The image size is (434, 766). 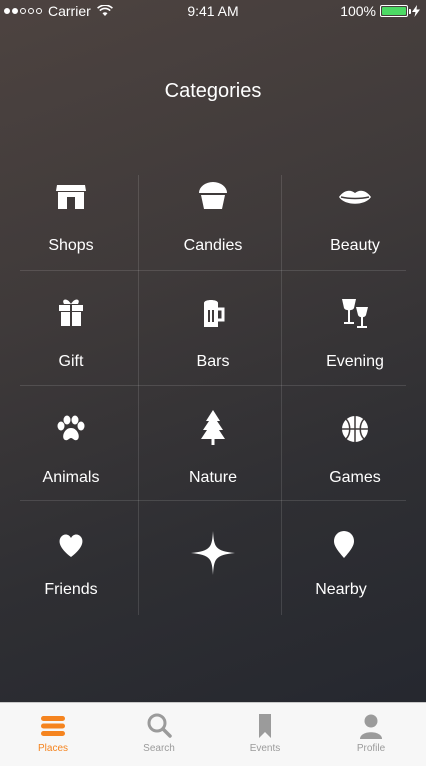 What do you see at coordinates (430, 383) in the screenshot?
I see `window-edge` at bounding box center [430, 383].